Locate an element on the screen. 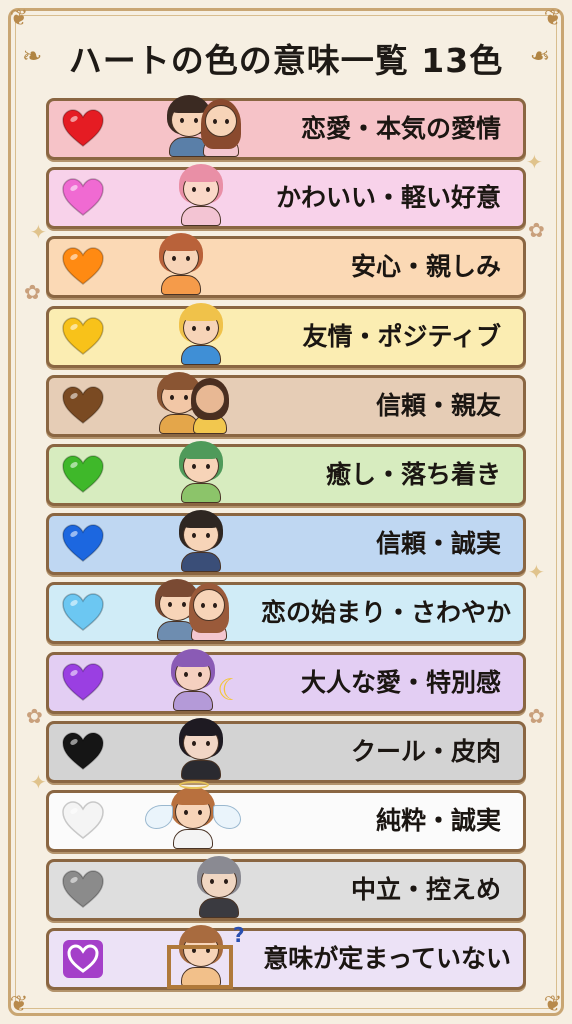 This screenshot has width=572, height=1024. red-heart-icon is located at coordinates (83, 129).